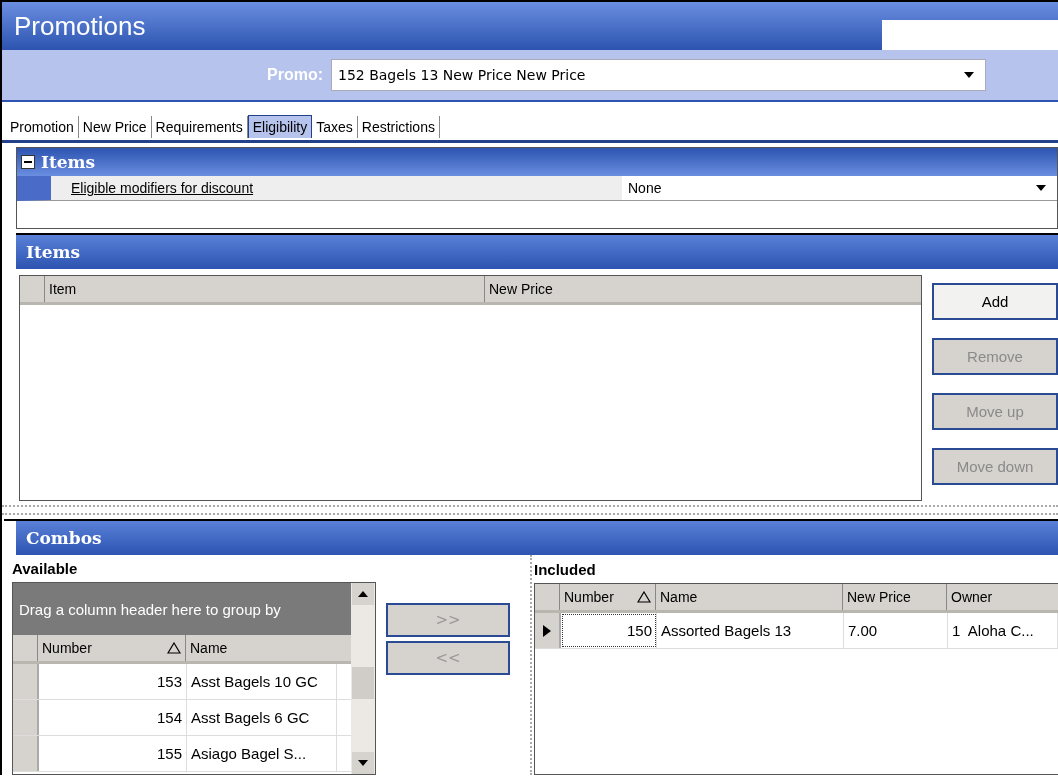 The width and height of the screenshot is (1058, 777). I want to click on scroll-thumb, so click(363, 683).